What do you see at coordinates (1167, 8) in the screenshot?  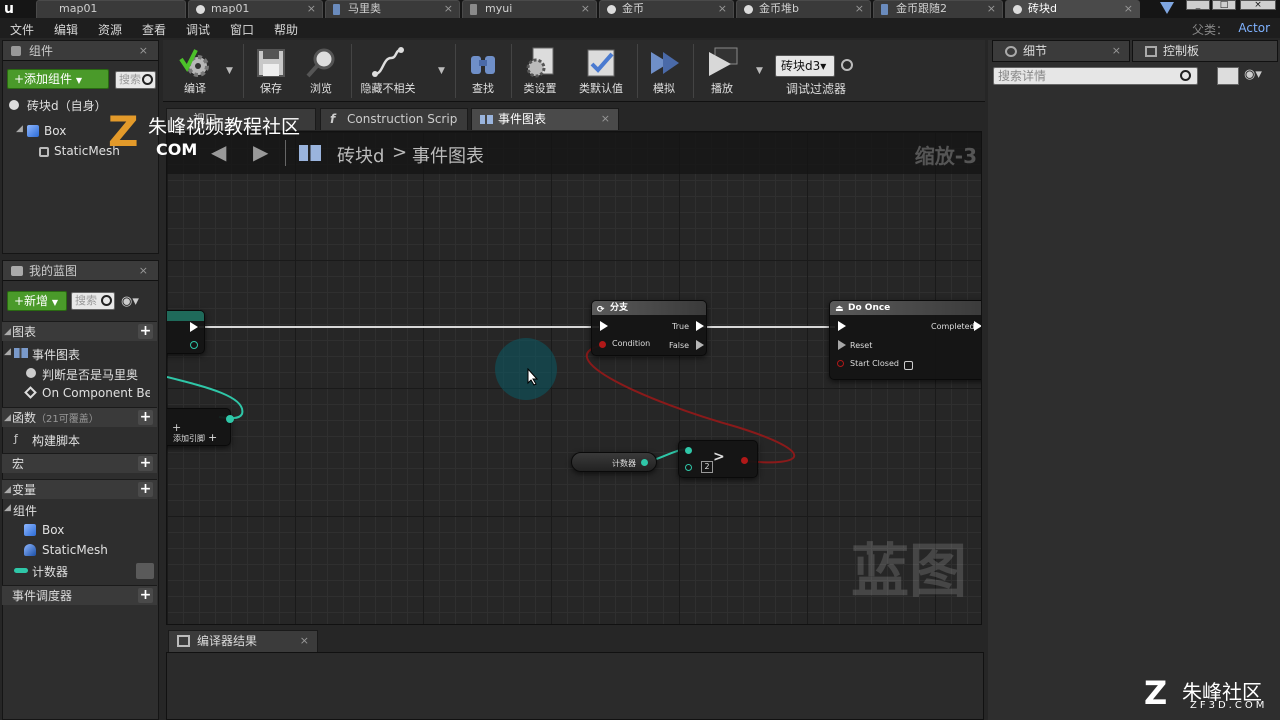 I see `feedback-icon` at bounding box center [1167, 8].